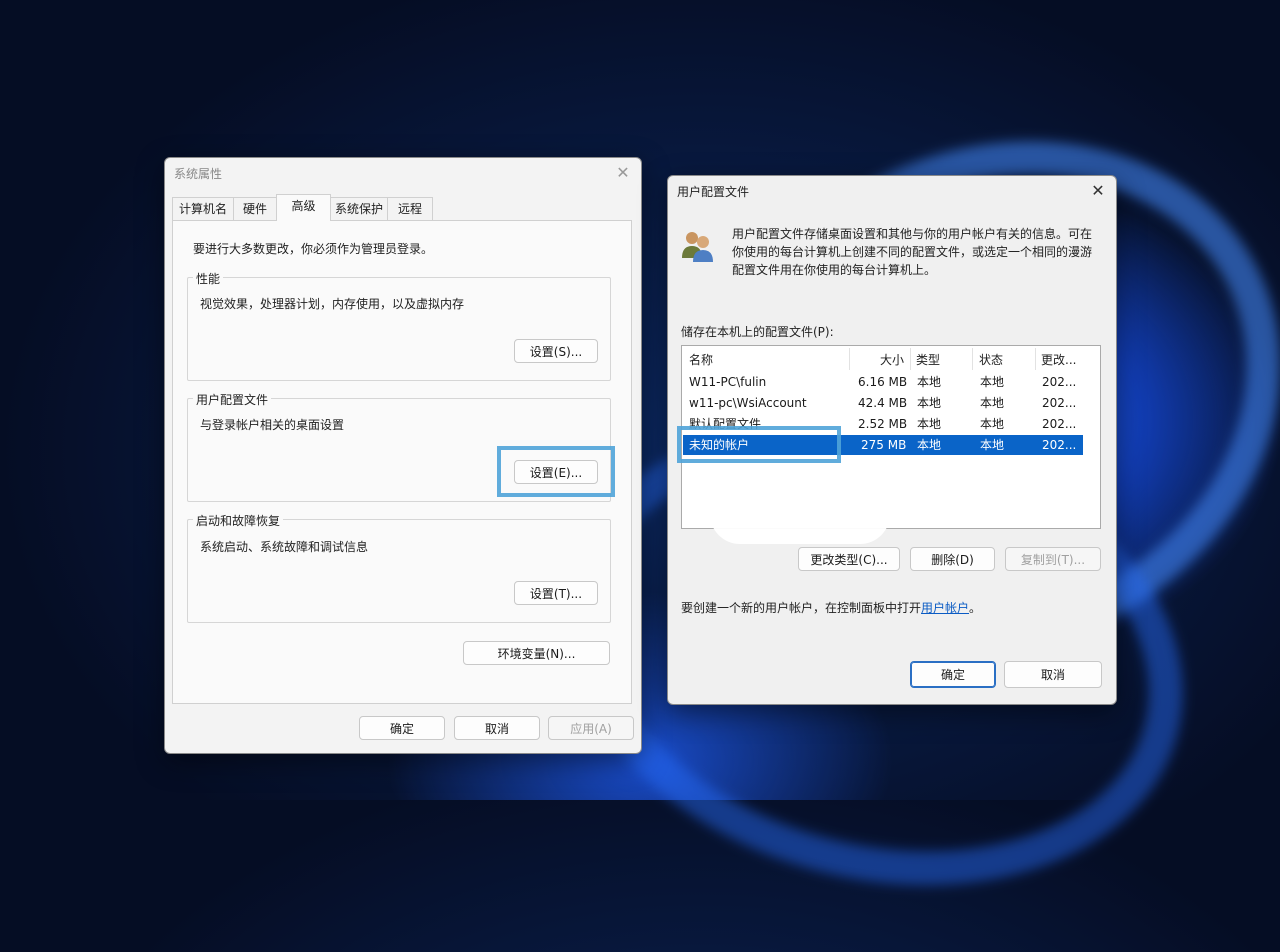  Describe the element at coordinates (410, 208) in the screenshot. I see `tab-remote: 远程` at that location.